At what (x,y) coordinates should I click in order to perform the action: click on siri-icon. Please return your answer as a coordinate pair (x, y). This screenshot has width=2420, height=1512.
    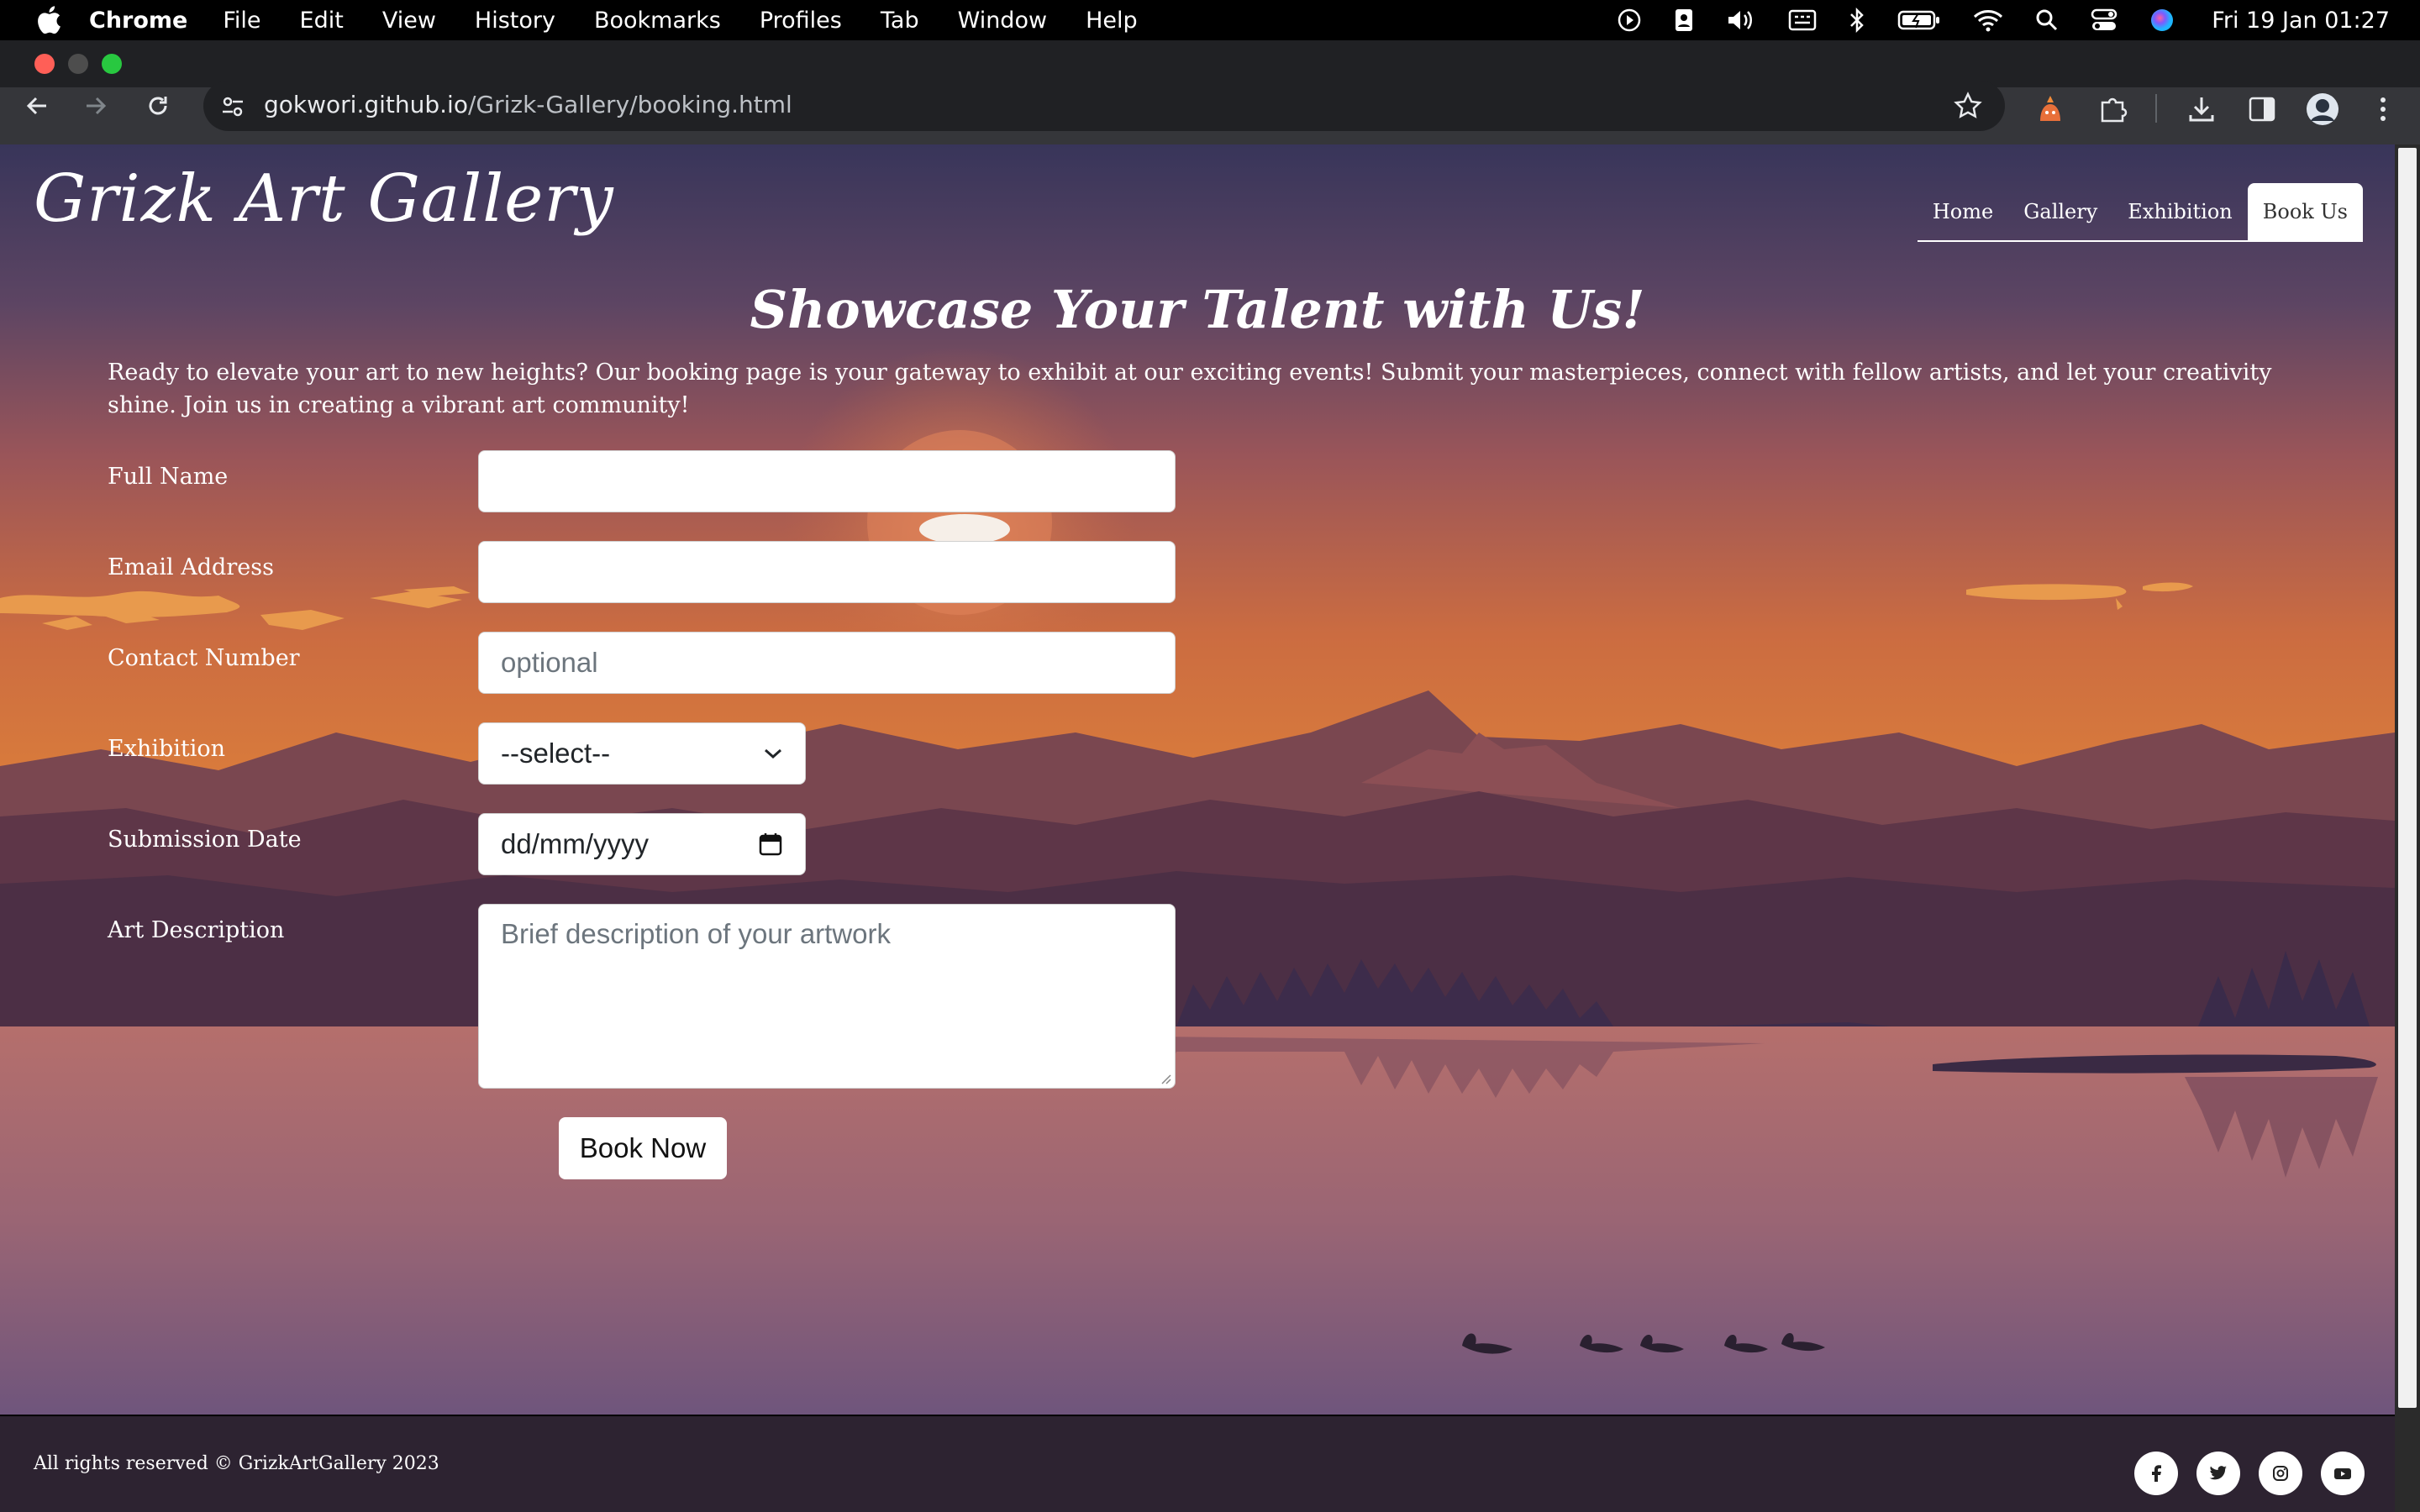
    Looking at the image, I should click on (2162, 20).